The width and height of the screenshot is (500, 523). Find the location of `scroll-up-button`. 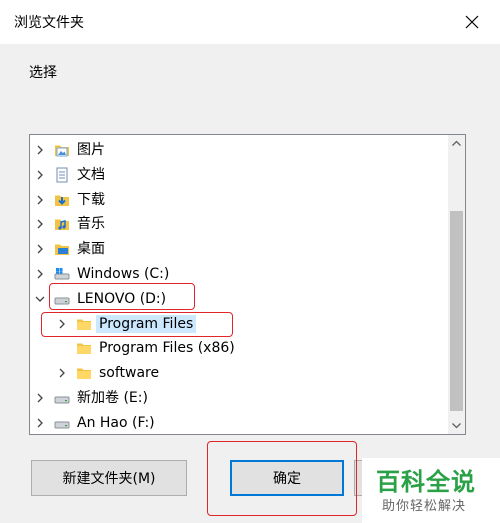

scroll-up-button is located at coordinates (456, 143).